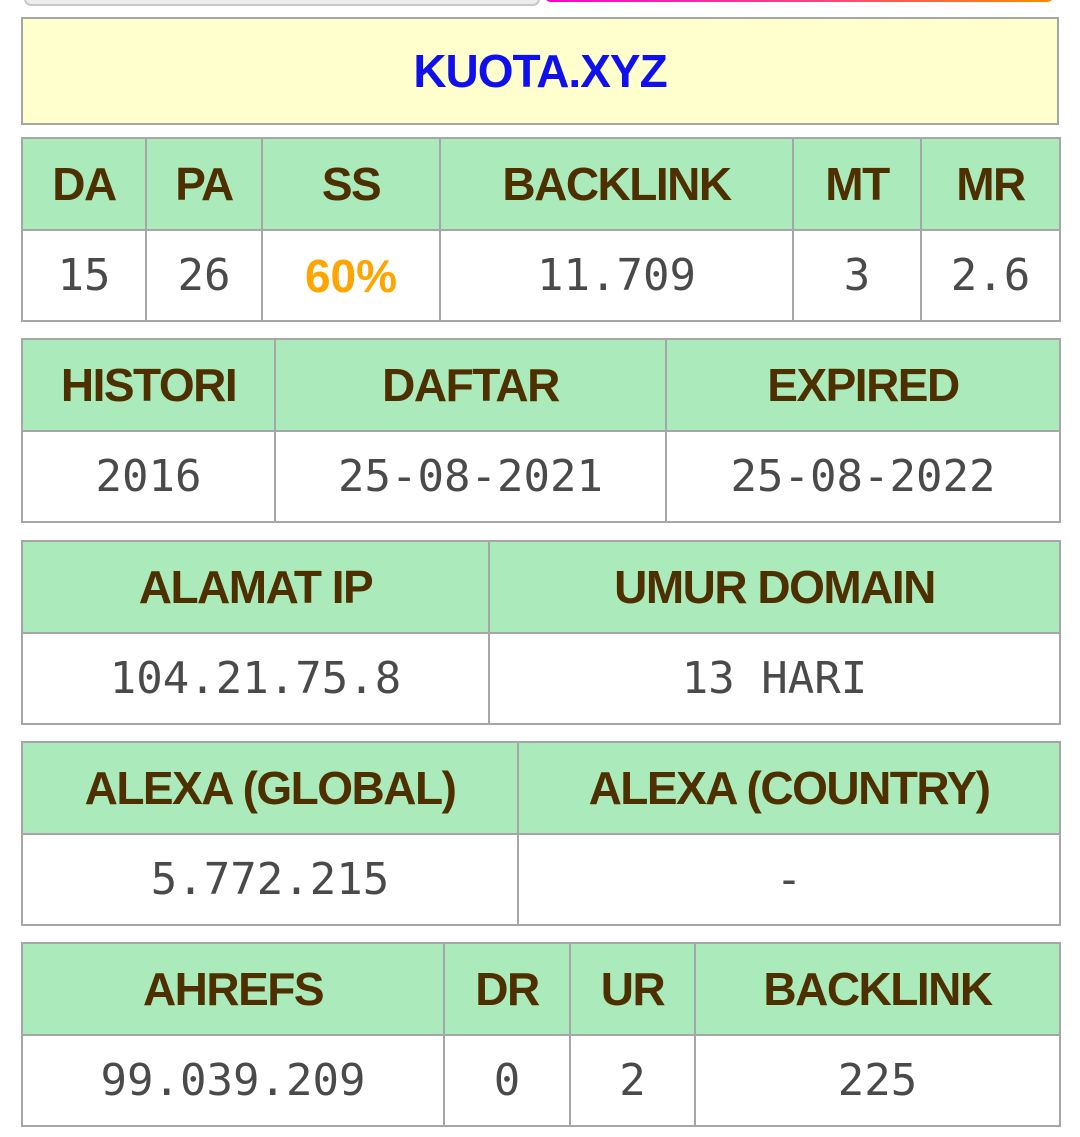 The width and height of the screenshot is (1080, 1137). I want to click on value-umur-domain: 13 HARI, so click(774, 678).